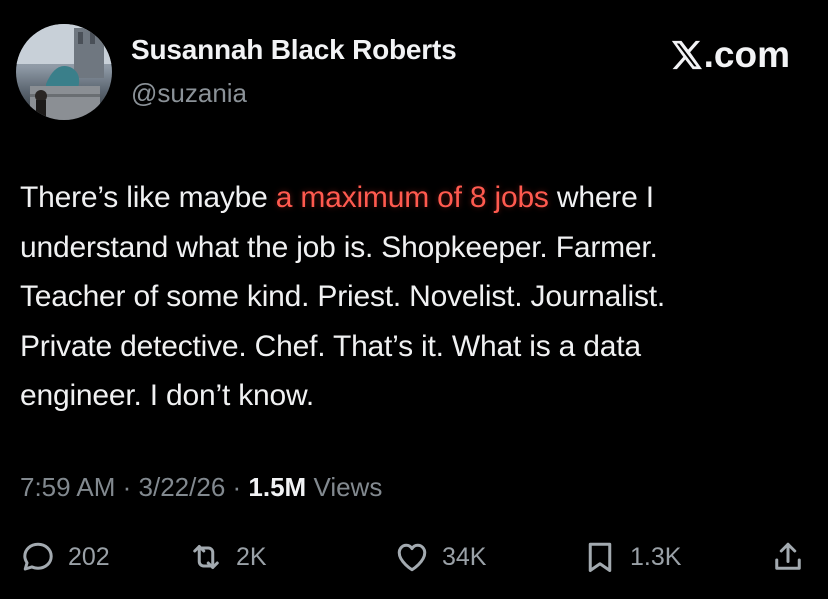 The width and height of the screenshot is (828, 599). What do you see at coordinates (148, 197) in the screenshot?
I see `tweet-text-segment: There’s like maybe` at bounding box center [148, 197].